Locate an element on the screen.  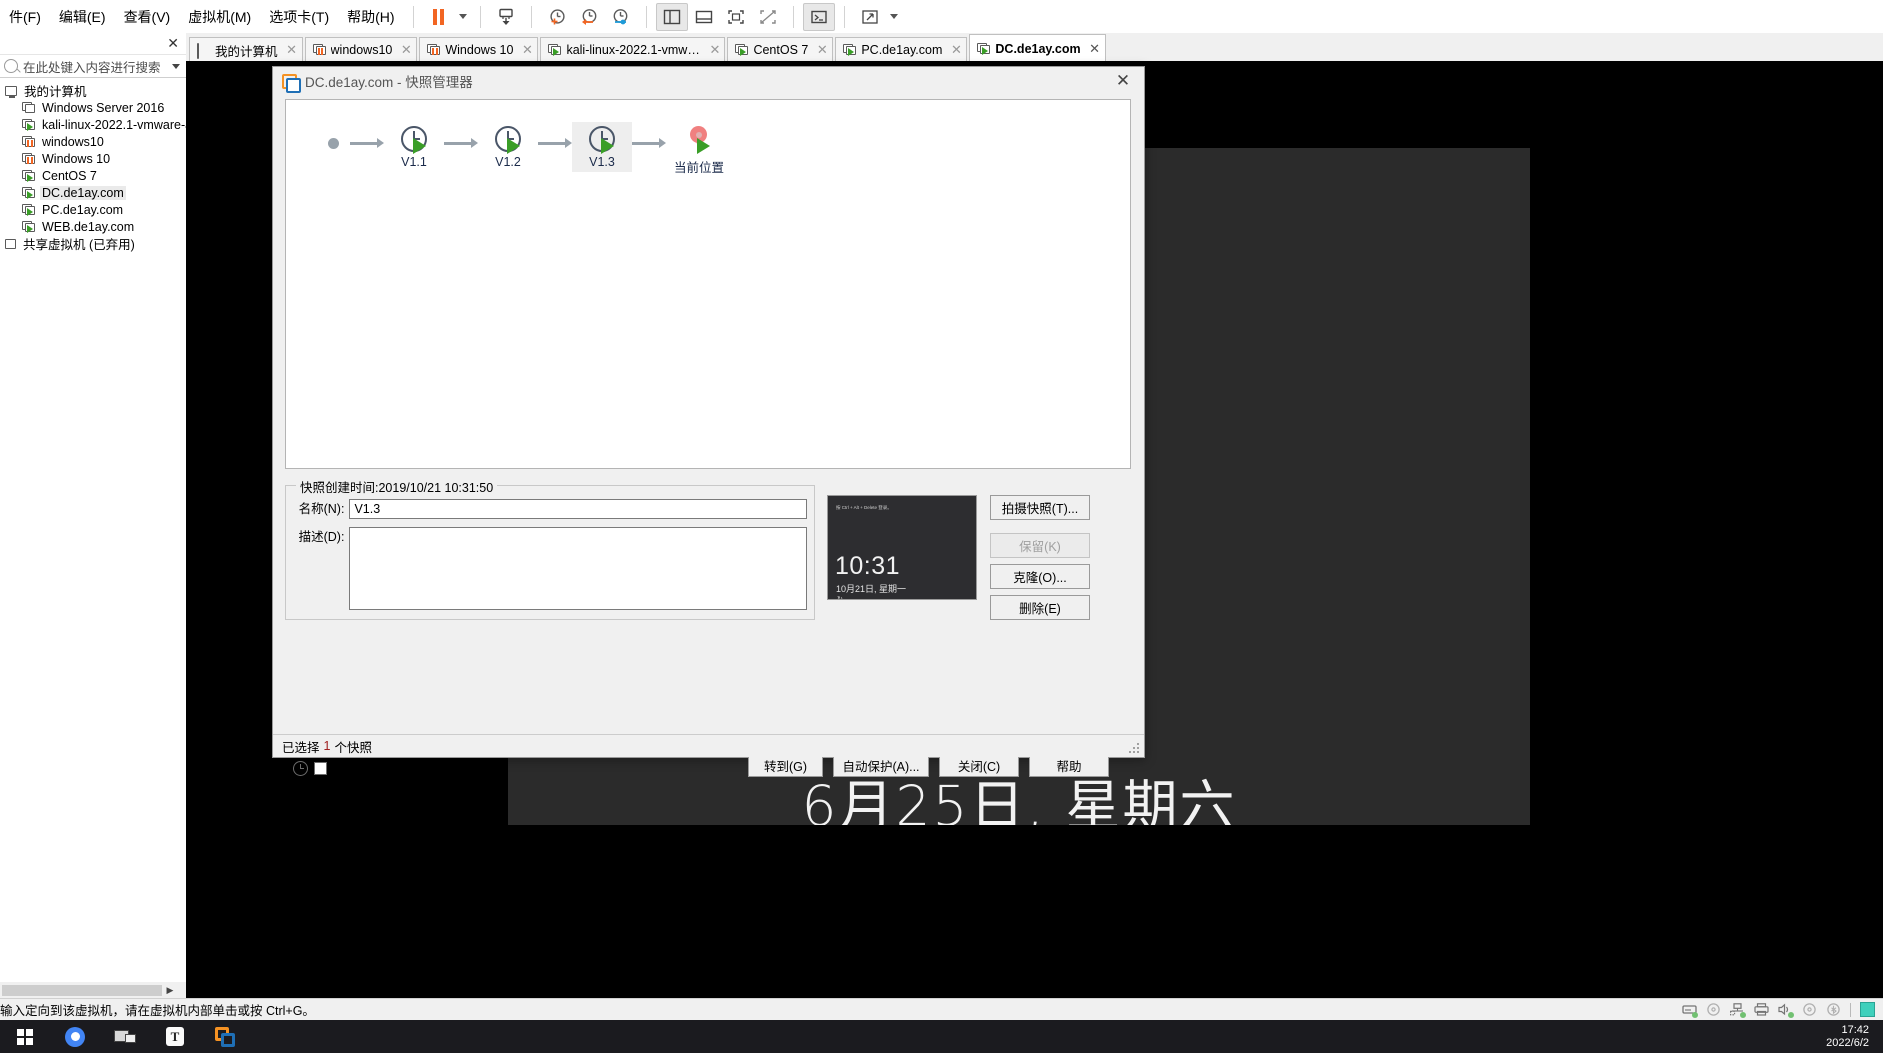
hard-disk-icon is located at coordinates (1690, 1010).